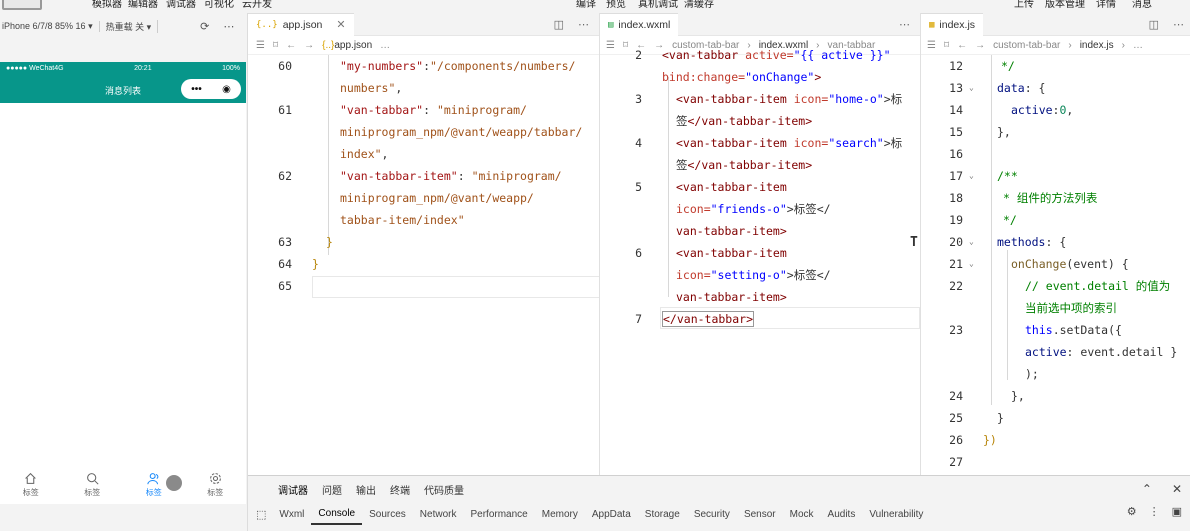  What do you see at coordinates (719, 489) in the screenshot?
I see `debugger-top-tabs: 调试器 问题 输出 终端 代码质量` at bounding box center [719, 489].